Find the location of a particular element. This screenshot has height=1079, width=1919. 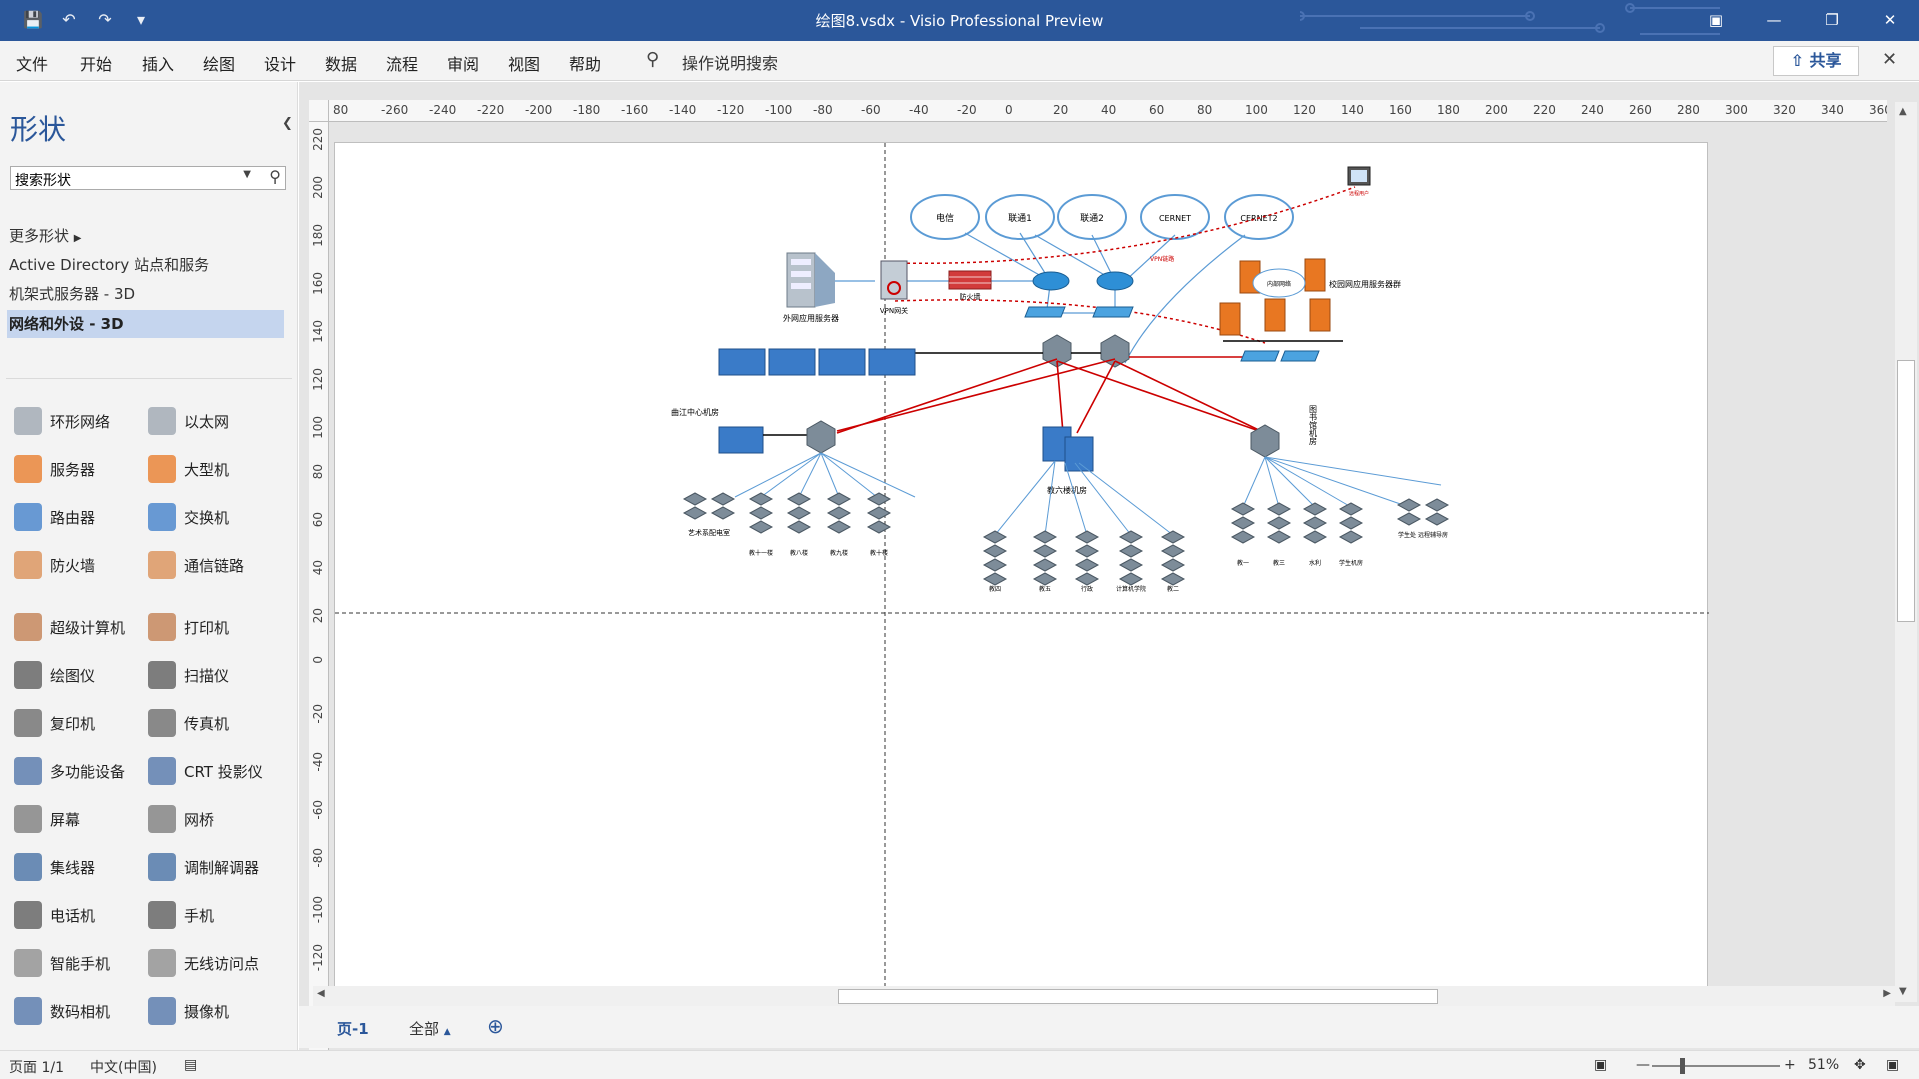

blade-server-group is located at coordinates (817, 362).